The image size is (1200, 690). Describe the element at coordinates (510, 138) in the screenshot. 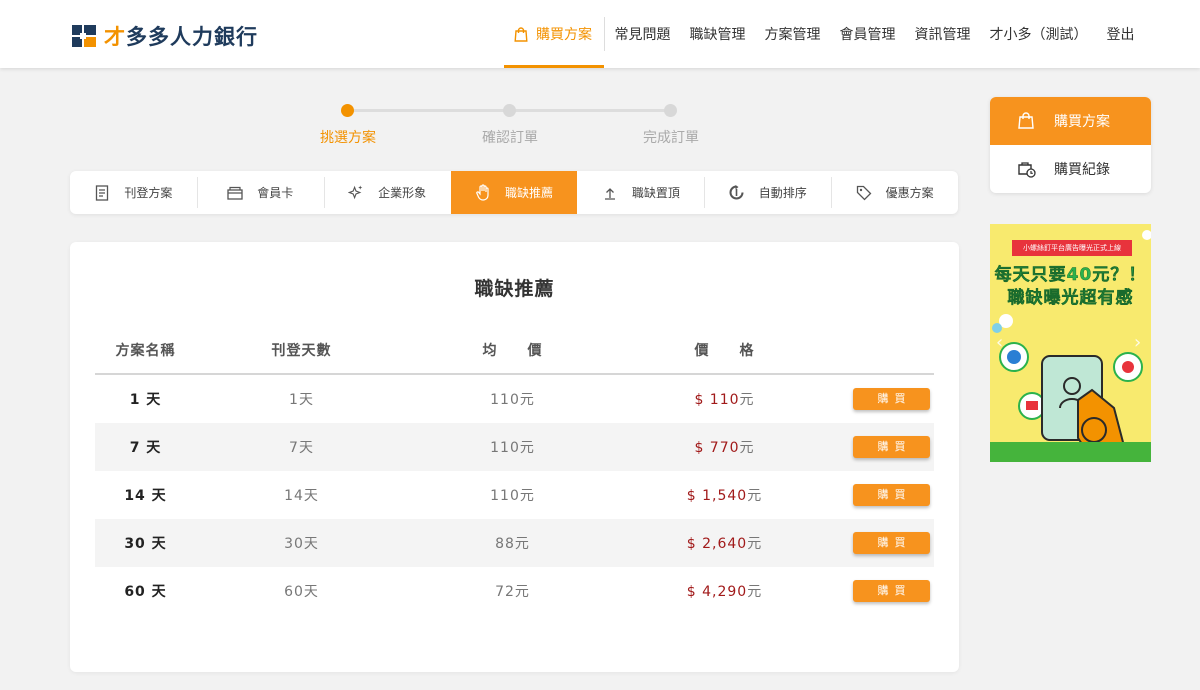

I see `step-label-confirm: 確認訂單` at that location.